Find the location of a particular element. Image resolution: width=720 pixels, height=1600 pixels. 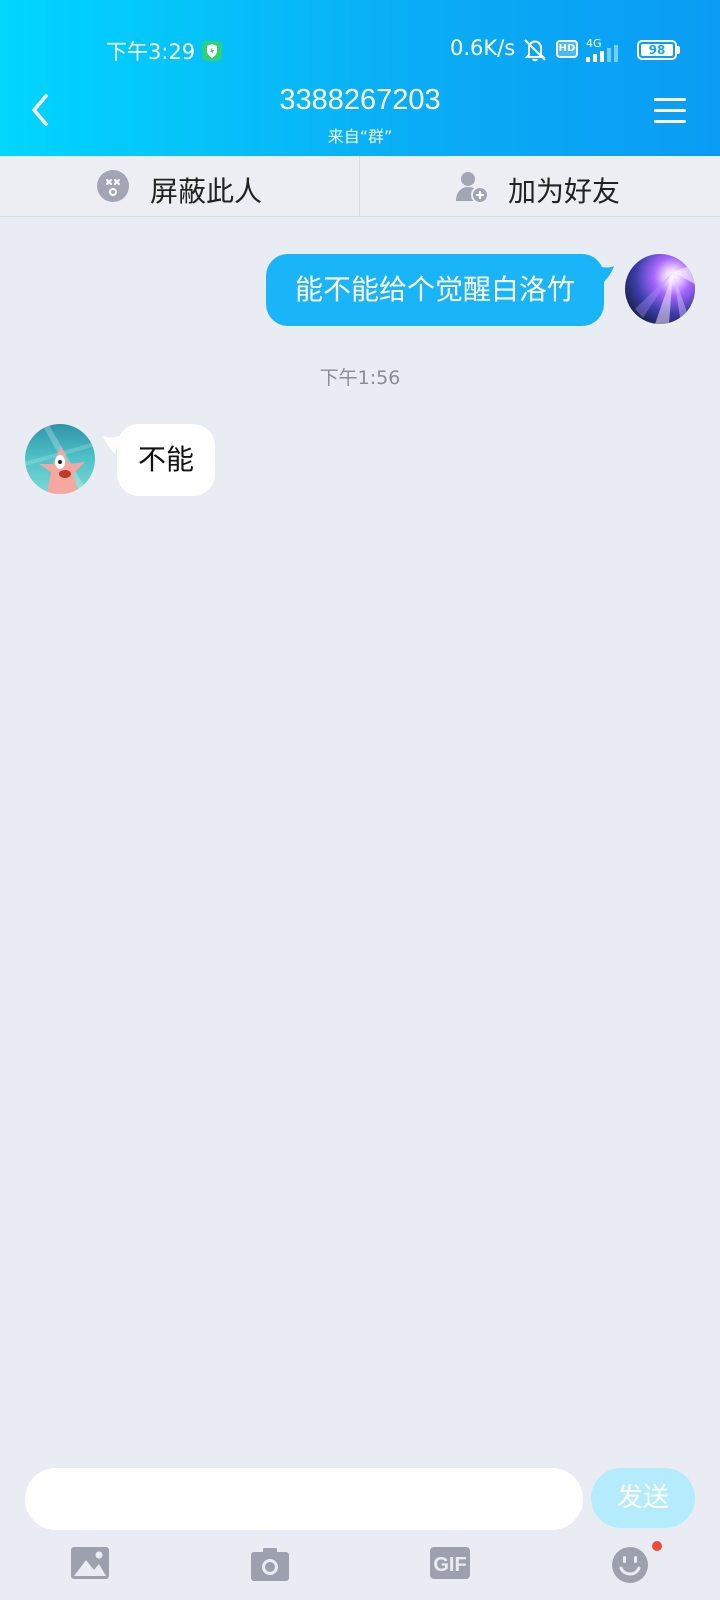

bell-muted-icon is located at coordinates (535, 52).